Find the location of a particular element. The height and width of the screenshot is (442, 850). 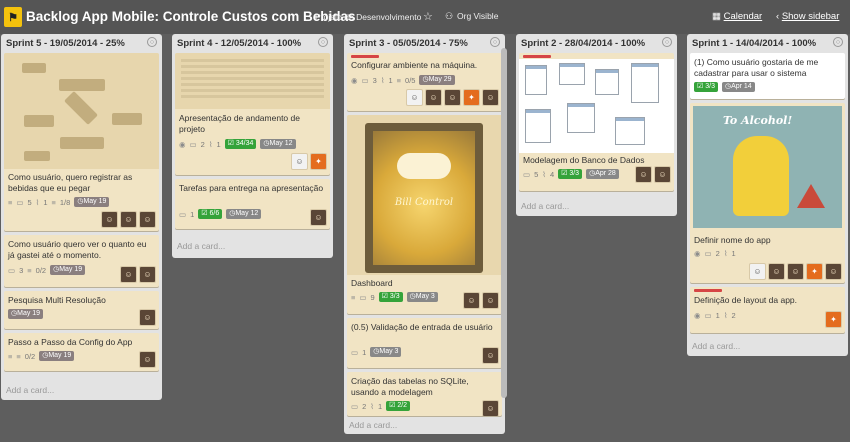

list-title: Sprint 5 - 19/05/2014 - 25% is located at coordinates (81, 43).